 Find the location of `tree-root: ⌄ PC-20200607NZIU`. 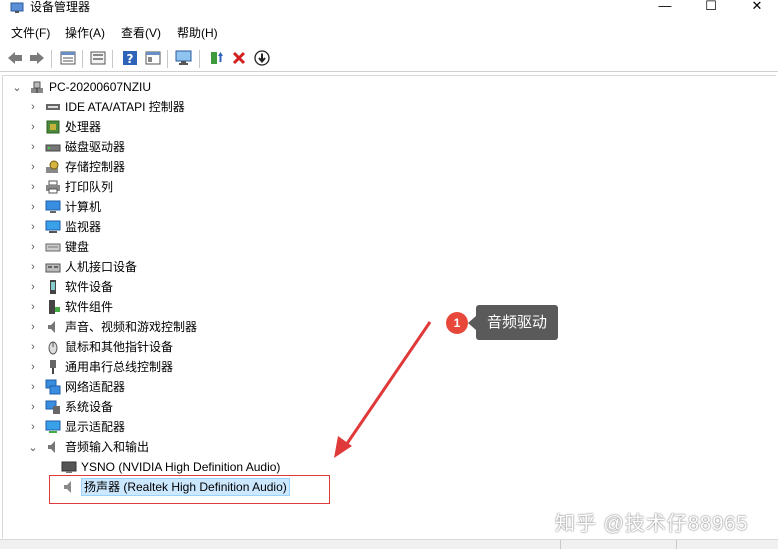

tree-root: ⌄ PC-20200607NZIU is located at coordinates (81, 87).